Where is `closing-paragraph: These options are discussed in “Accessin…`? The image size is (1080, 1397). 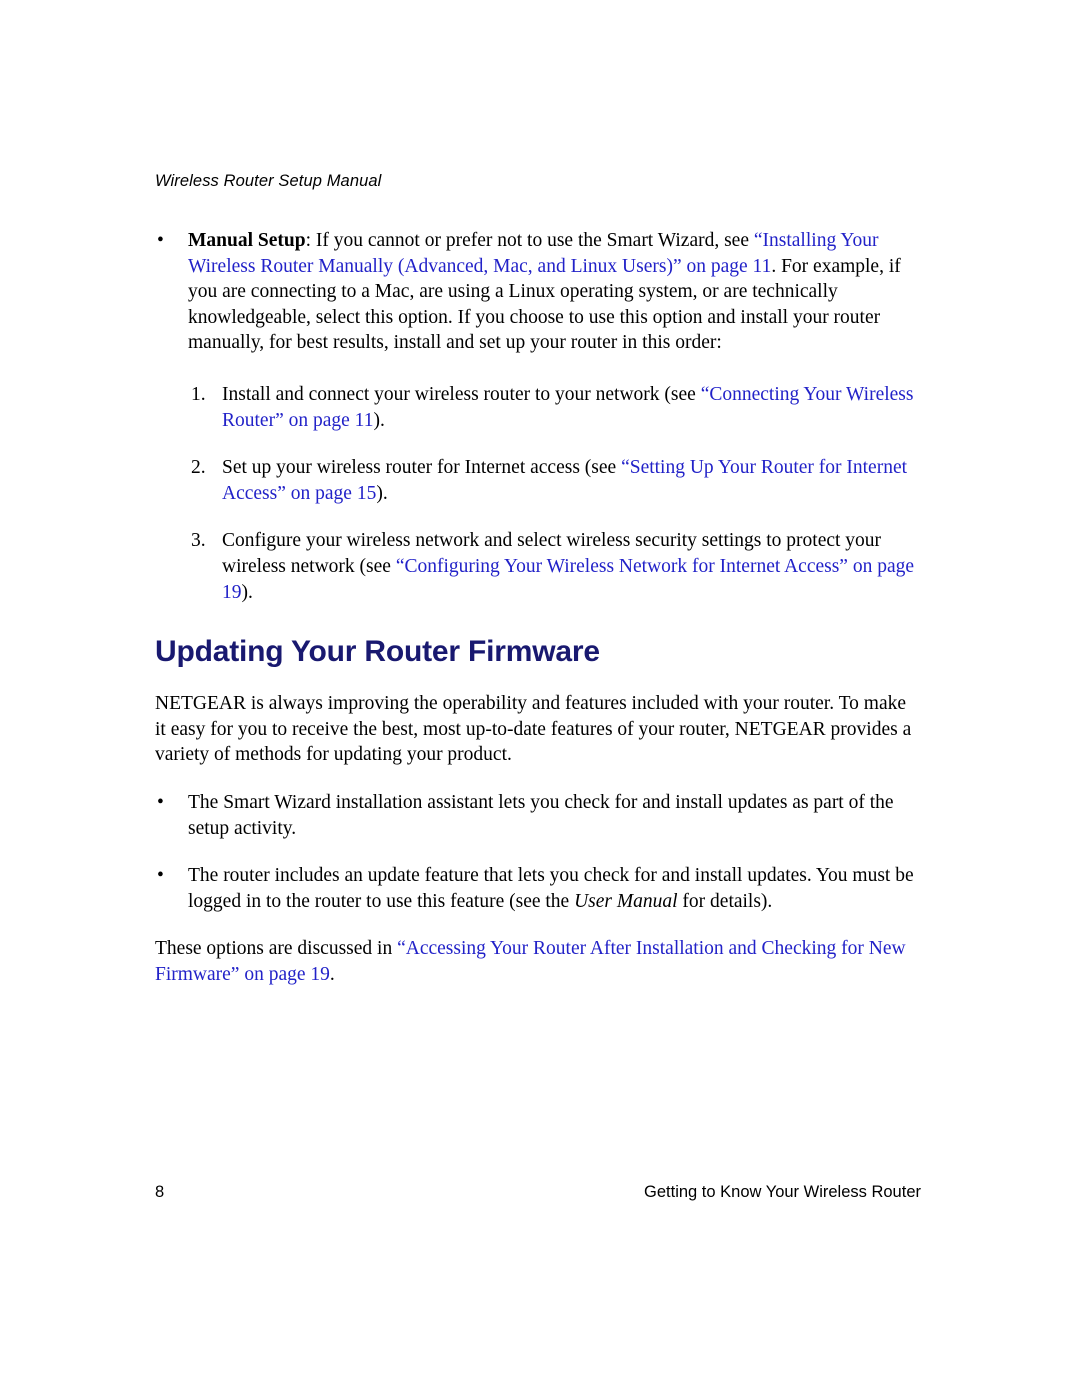 closing-paragraph: These options are discussed in “Accessin… is located at coordinates (537, 961).